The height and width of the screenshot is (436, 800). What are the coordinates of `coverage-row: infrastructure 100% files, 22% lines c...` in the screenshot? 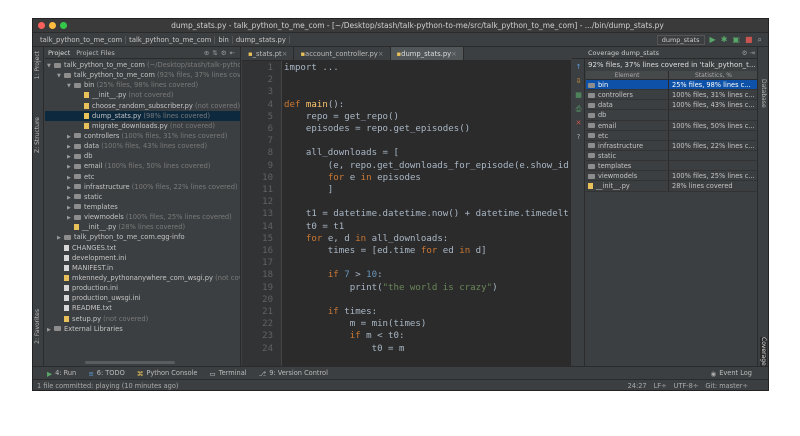 It's located at (672, 145).